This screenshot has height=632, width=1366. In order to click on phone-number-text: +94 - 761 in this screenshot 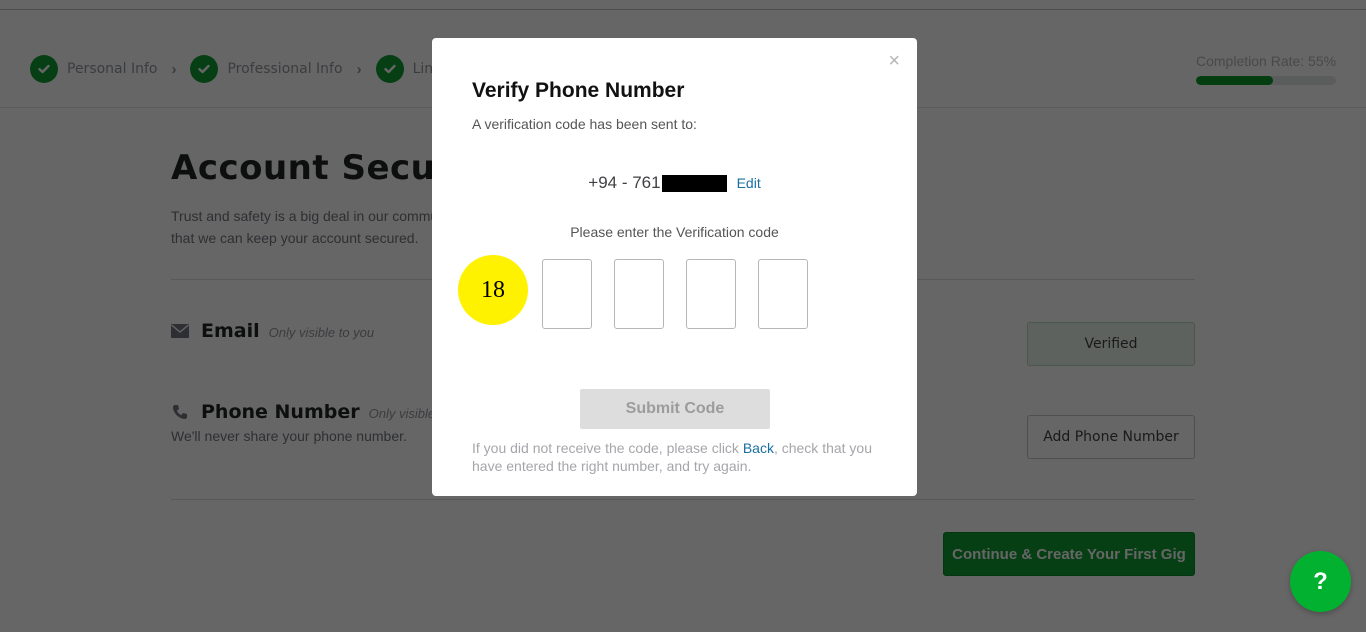, I will do `click(624, 182)`.